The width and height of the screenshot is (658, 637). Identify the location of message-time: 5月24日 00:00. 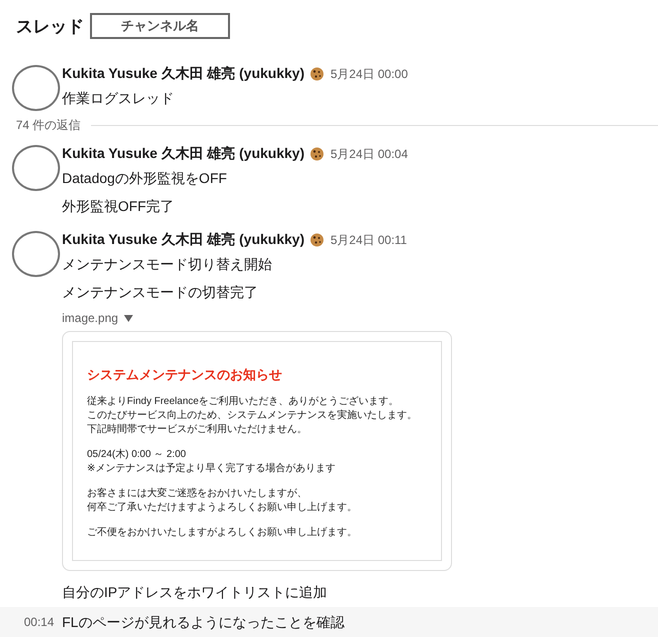
(369, 74).